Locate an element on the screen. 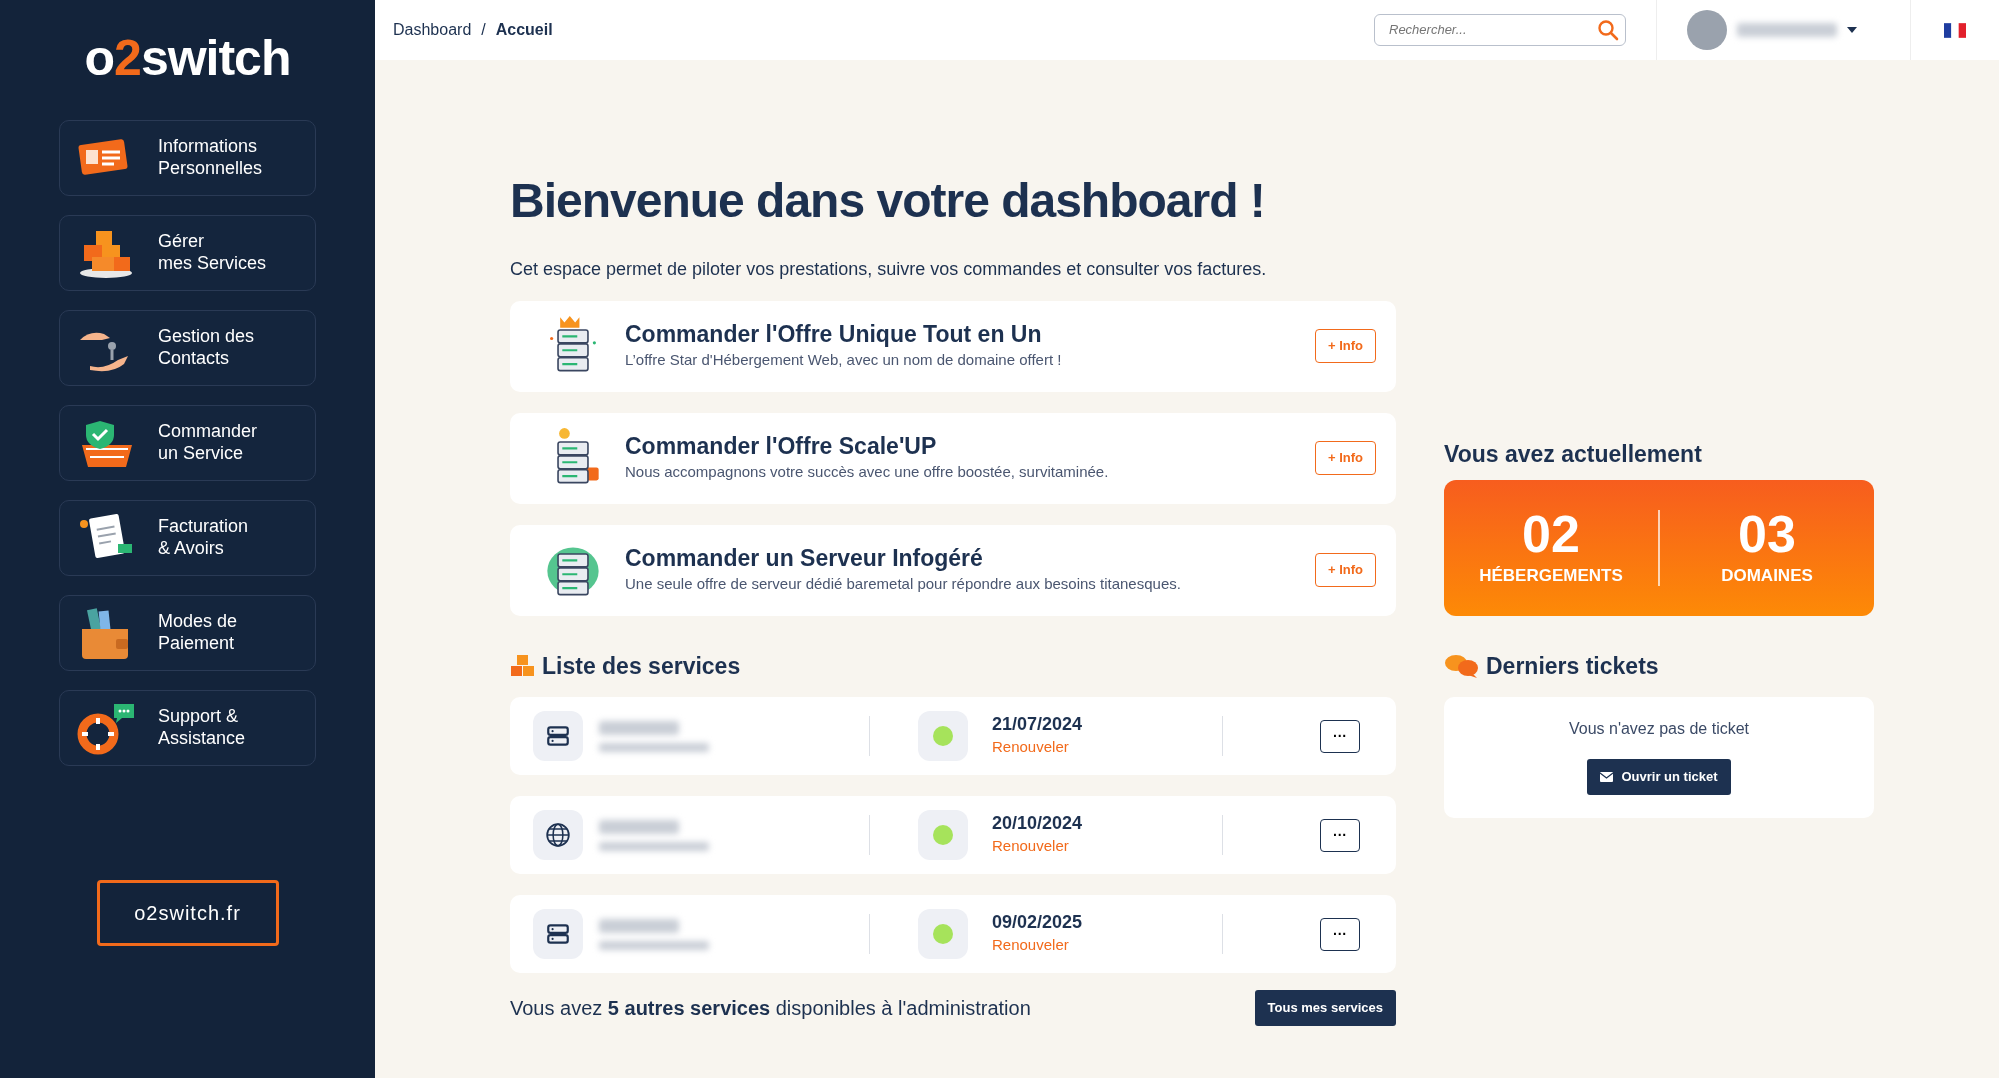 This screenshot has height=1078, width=1999. offer-title: Commander l'Offre Scale'UP is located at coordinates (781, 447).